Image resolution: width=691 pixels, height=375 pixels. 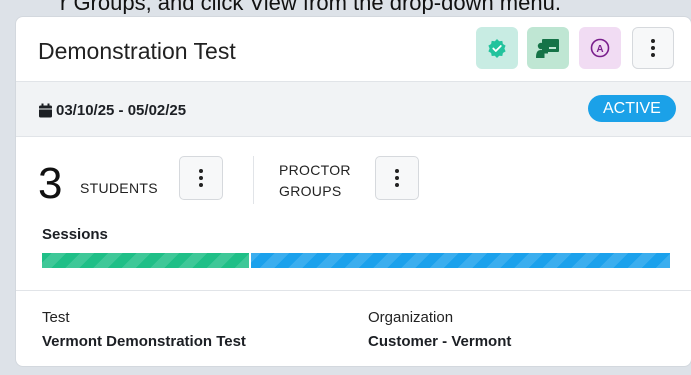 What do you see at coordinates (137, 51) in the screenshot?
I see `card-title: Demonstration Test` at bounding box center [137, 51].